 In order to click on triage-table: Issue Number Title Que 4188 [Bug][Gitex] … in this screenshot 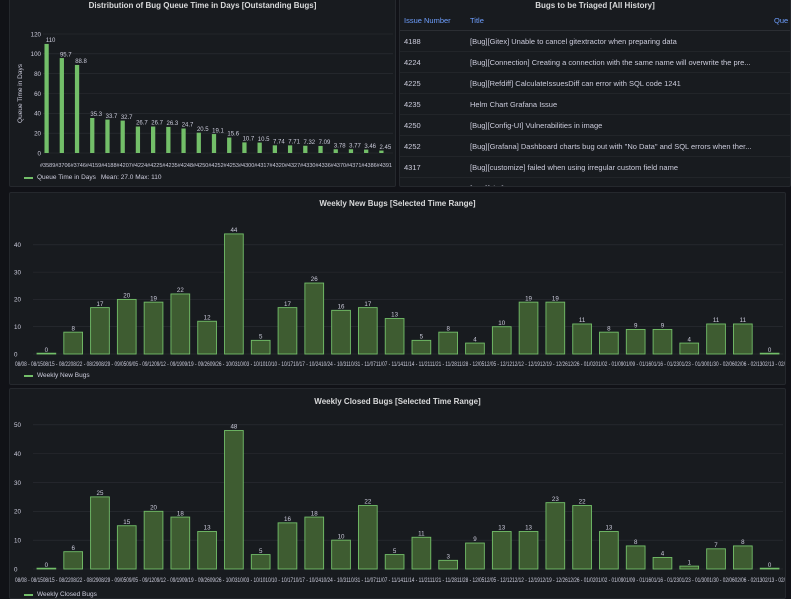, I will do `click(595, 98)`.